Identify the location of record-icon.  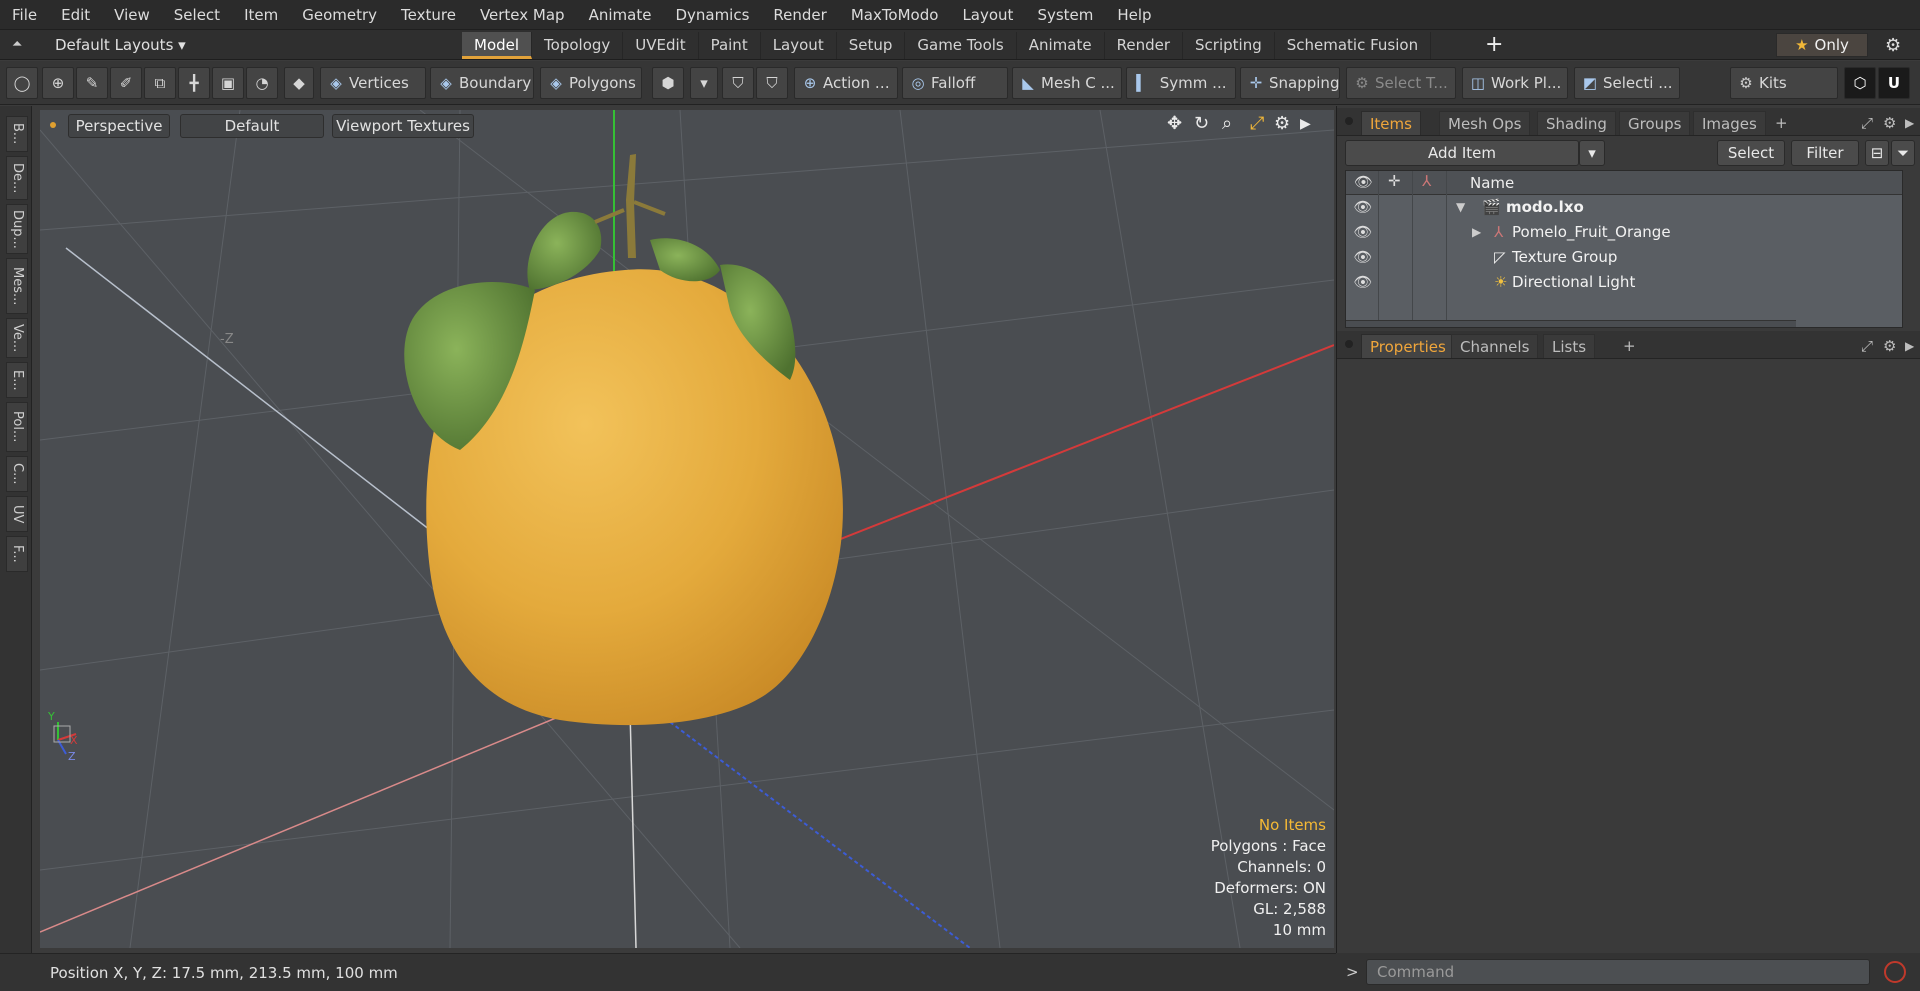
(1895, 972).